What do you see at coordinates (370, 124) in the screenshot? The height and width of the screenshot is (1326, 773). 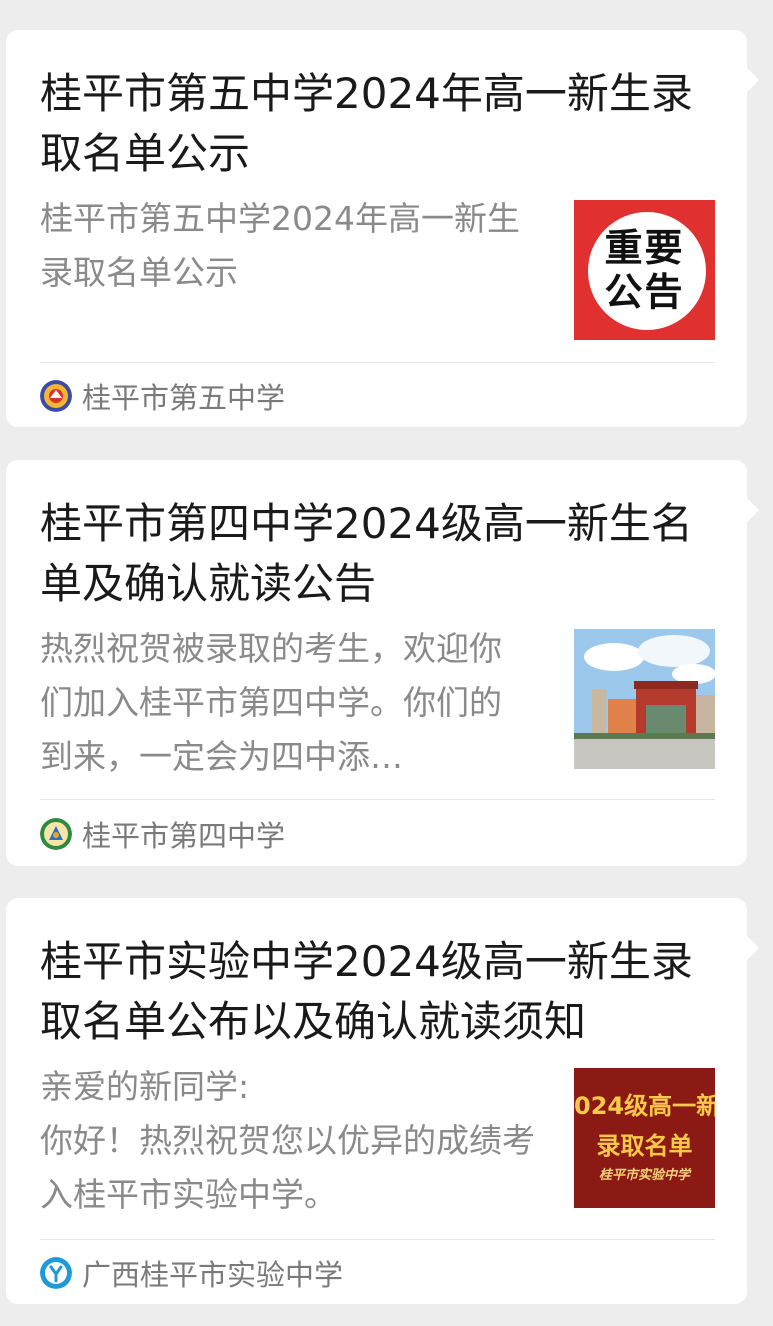 I see `article-title: 桂平市第五中学2024年高一新生录取名单公示` at bounding box center [370, 124].